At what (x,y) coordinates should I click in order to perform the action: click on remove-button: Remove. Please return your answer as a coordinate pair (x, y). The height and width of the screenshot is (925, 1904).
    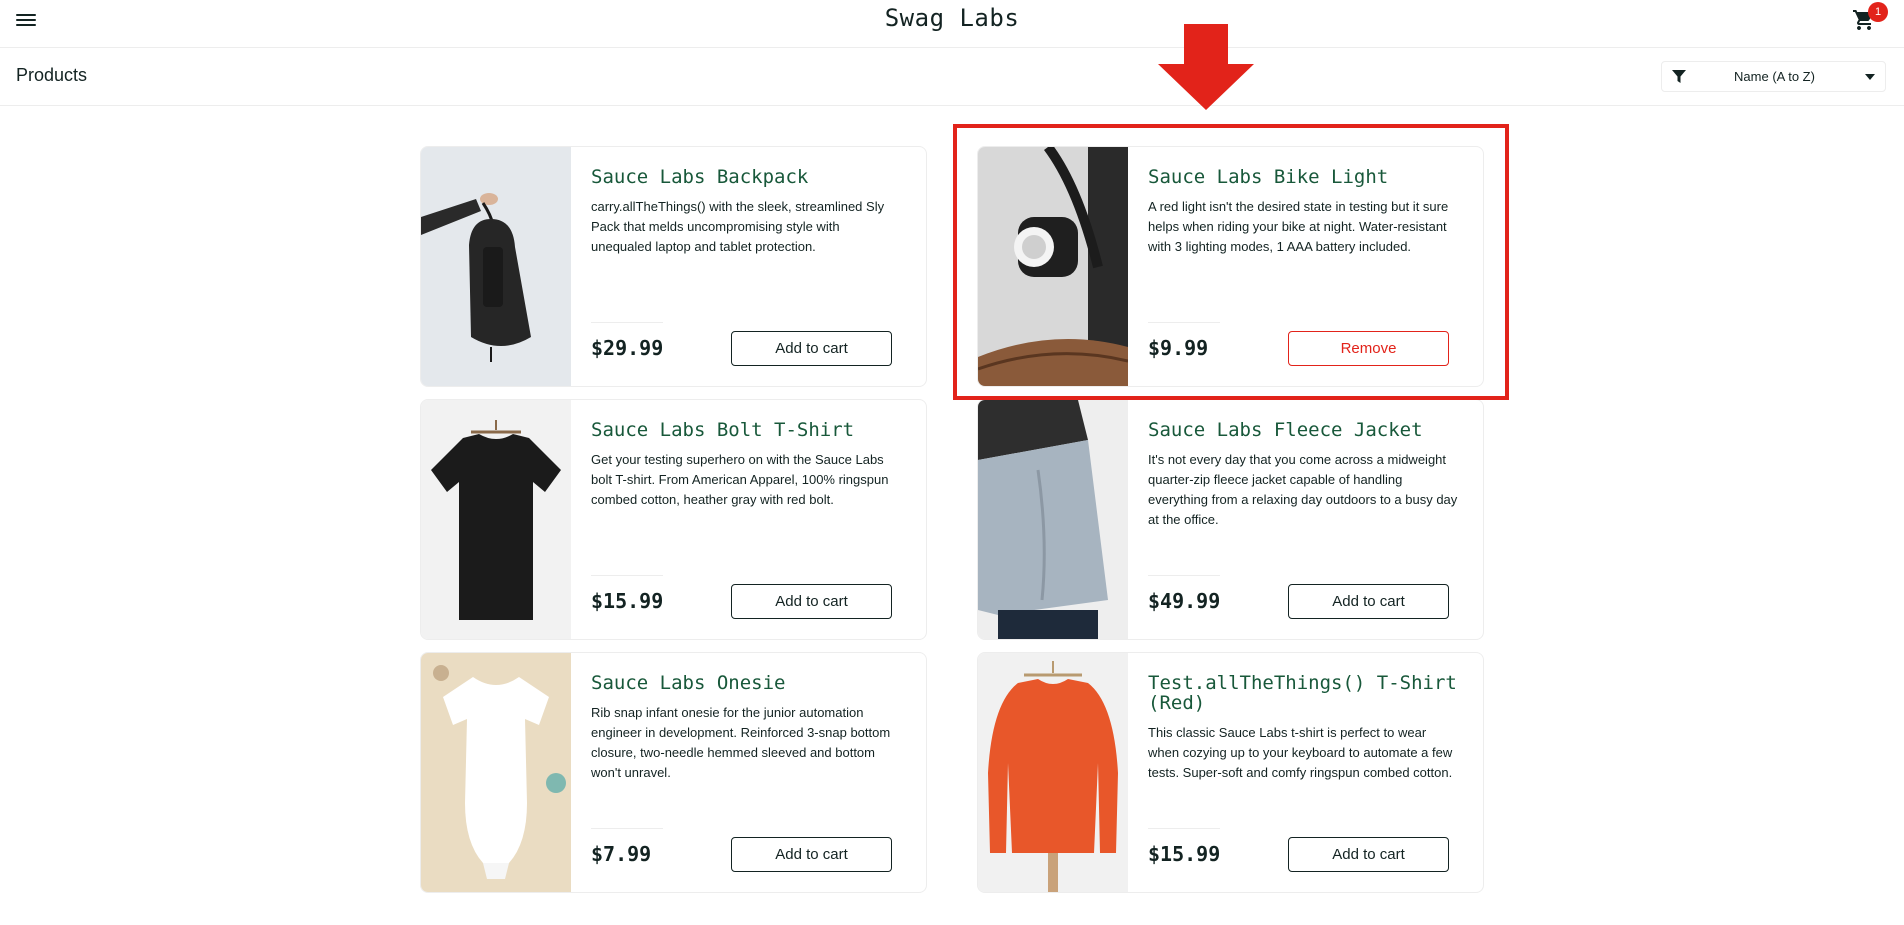
    Looking at the image, I should click on (1368, 348).